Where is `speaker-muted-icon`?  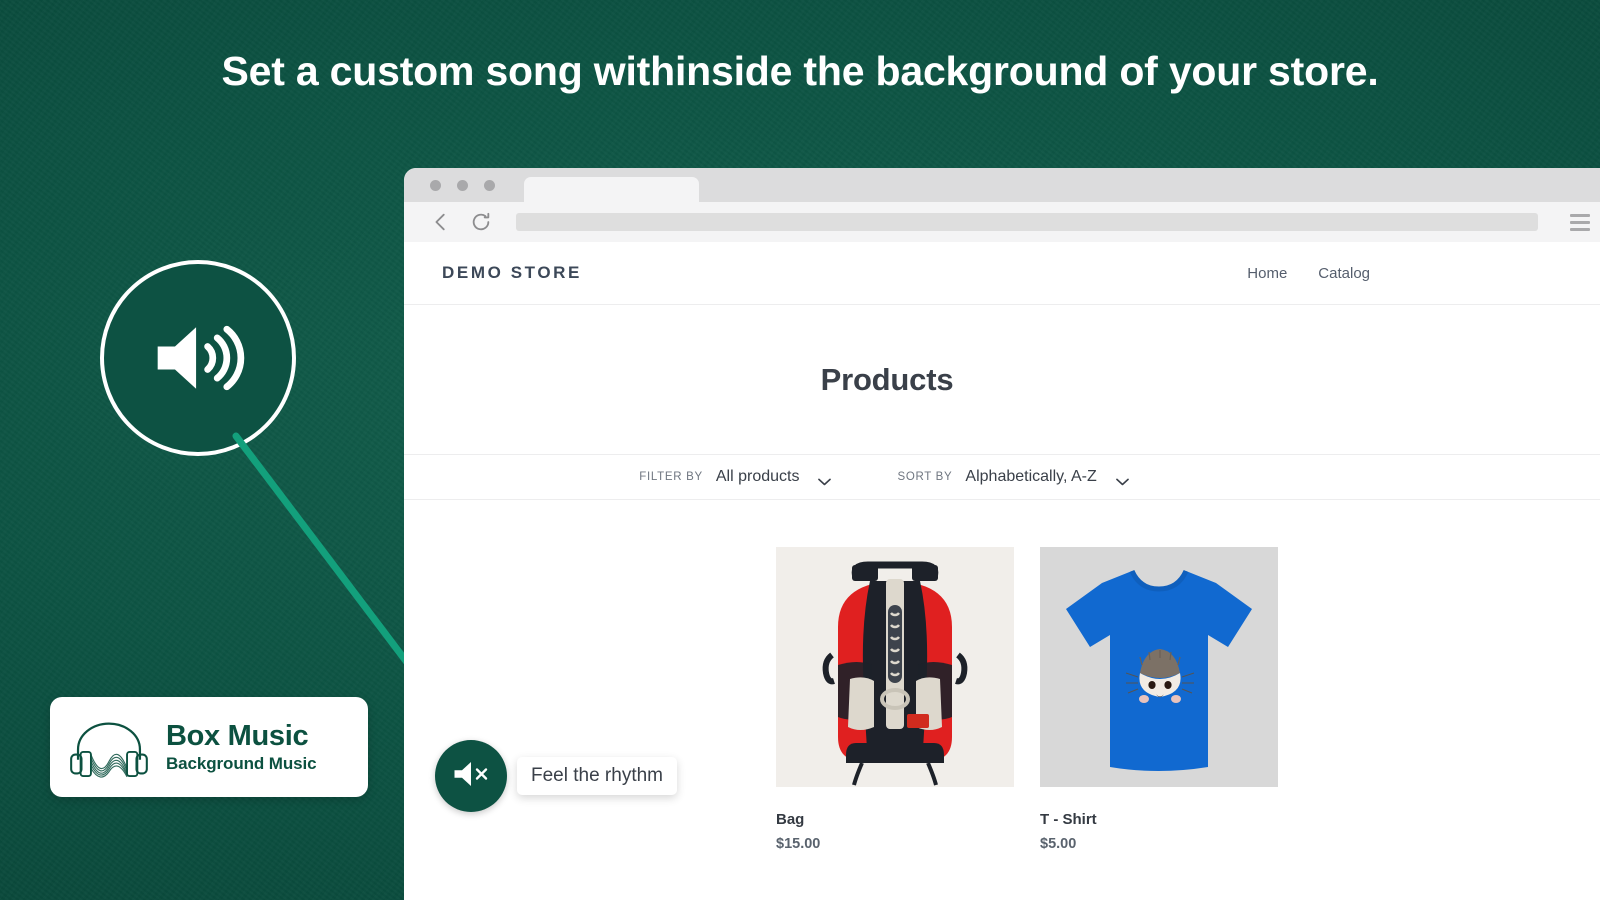
speaker-muted-icon is located at coordinates (471, 776).